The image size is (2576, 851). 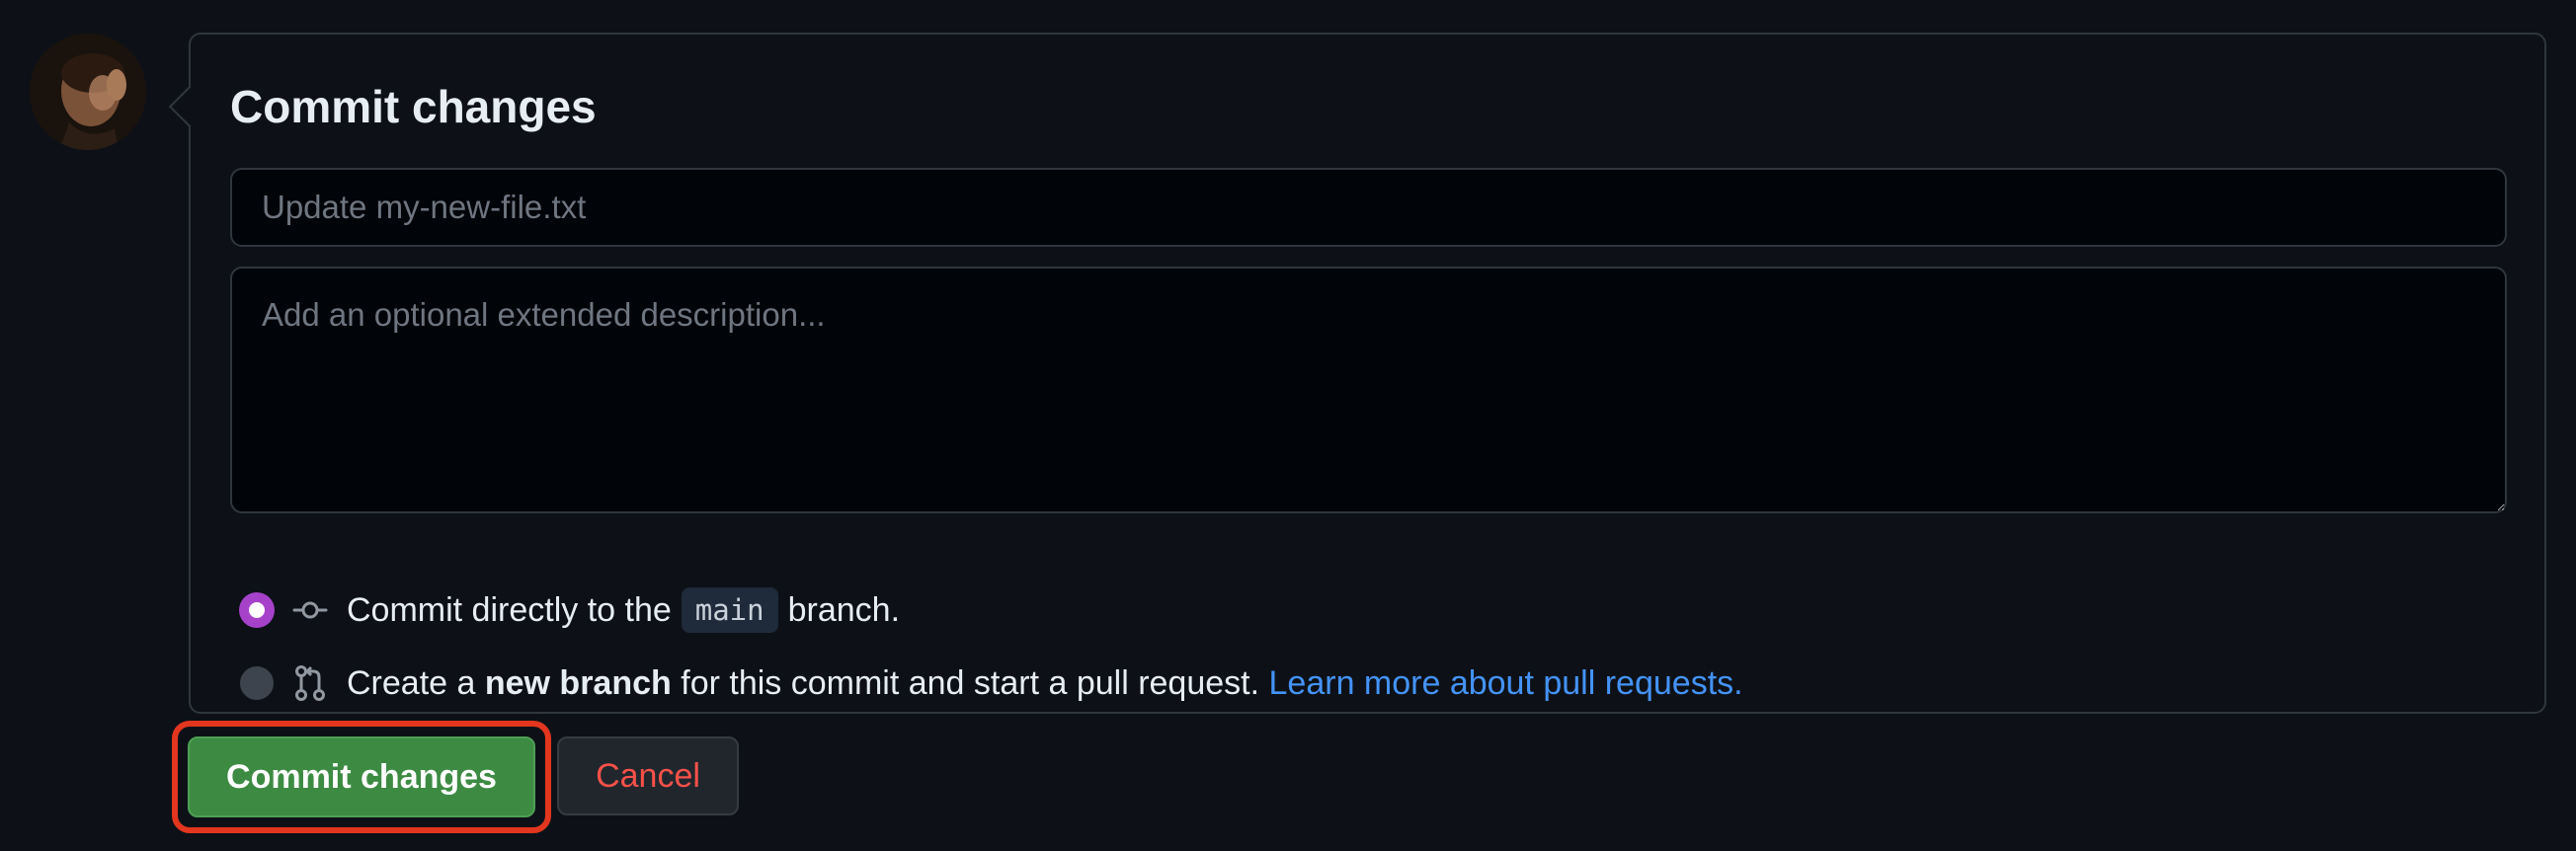 What do you see at coordinates (509, 610) in the screenshot?
I see `commit-direct-text-before: Commit directly to the` at bounding box center [509, 610].